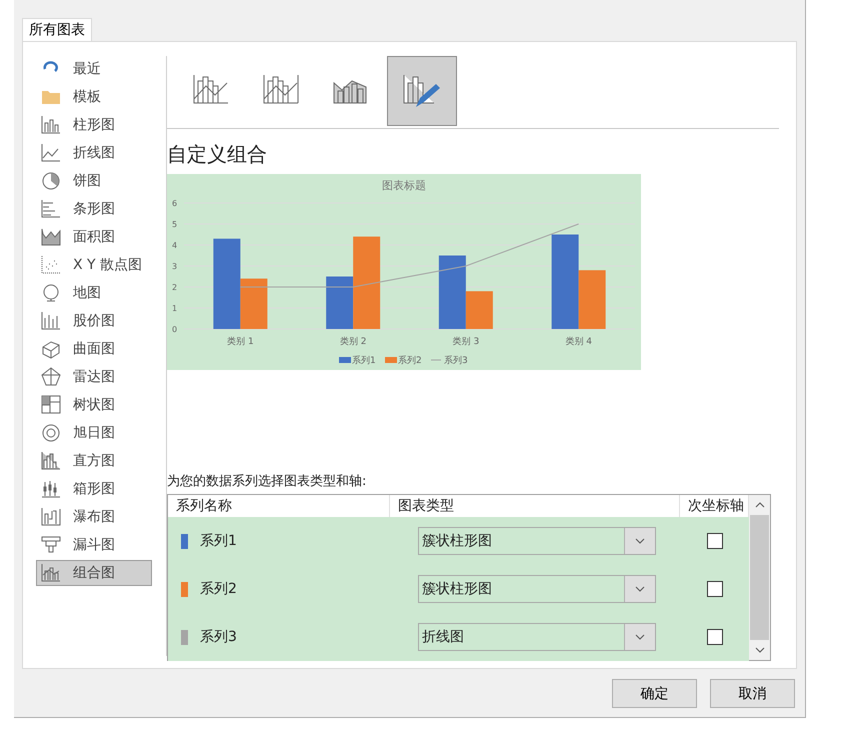 This screenshot has height=736, width=857. What do you see at coordinates (51, 153) in the screenshot?
I see `line-chart-icon` at bounding box center [51, 153].